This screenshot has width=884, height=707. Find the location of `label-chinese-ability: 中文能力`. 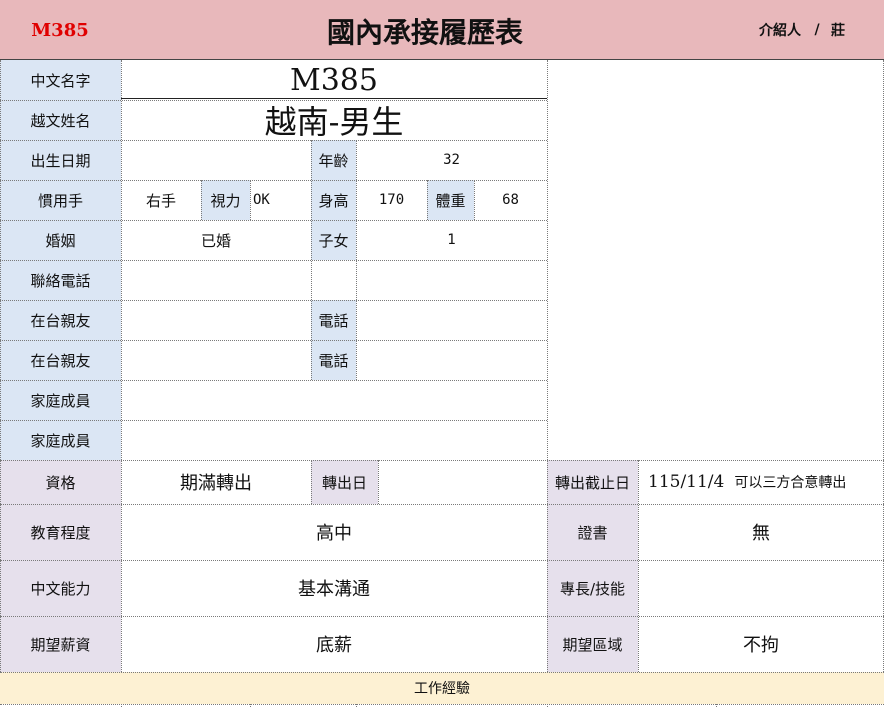

label-chinese-ability: 中文能力 is located at coordinates (60, 588).